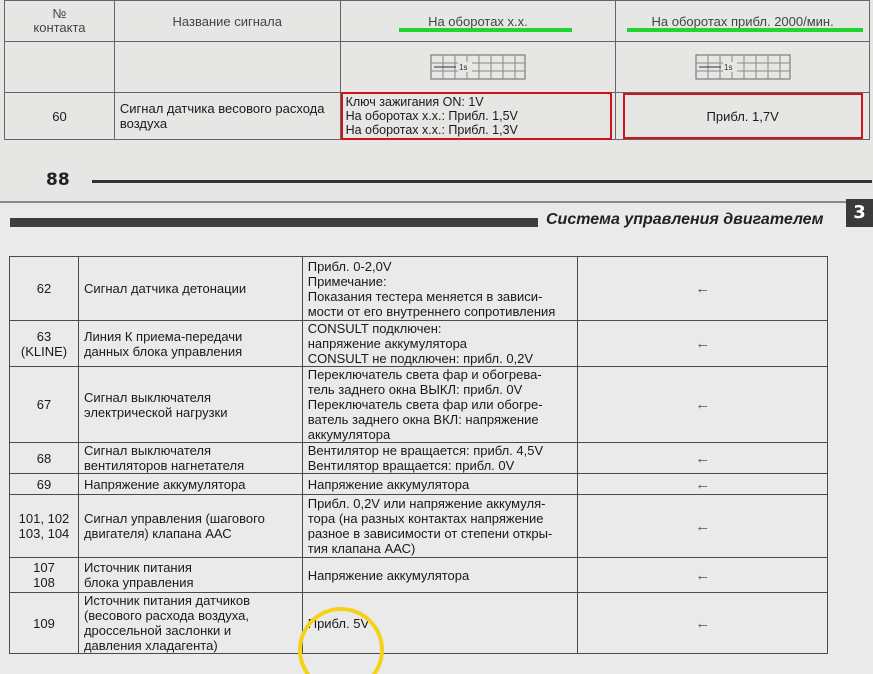 The height and width of the screenshot is (674, 873). Describe the element at coordinates (44, 288) in the screenshot. I see `contact-number: 62` at that location.